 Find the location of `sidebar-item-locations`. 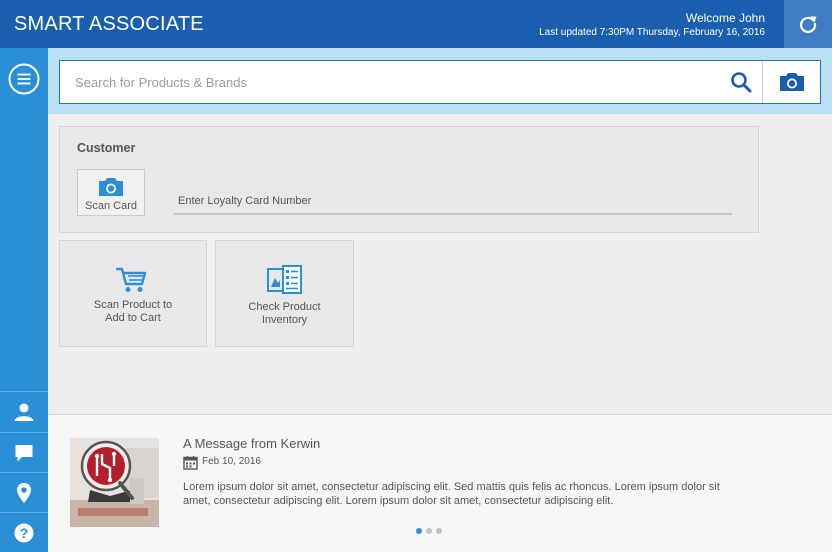

sidebar-item-locations is located at coordinates (24, 492).